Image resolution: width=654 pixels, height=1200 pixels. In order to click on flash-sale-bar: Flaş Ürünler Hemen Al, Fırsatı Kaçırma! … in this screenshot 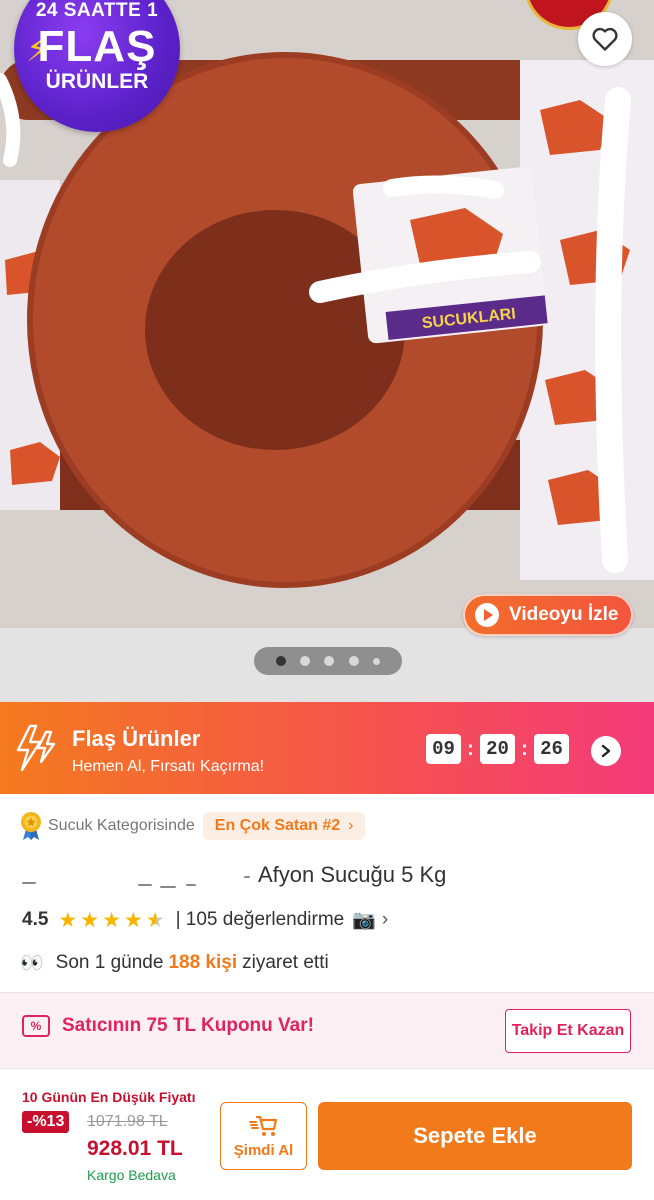, I will do `click(327, 748)`.